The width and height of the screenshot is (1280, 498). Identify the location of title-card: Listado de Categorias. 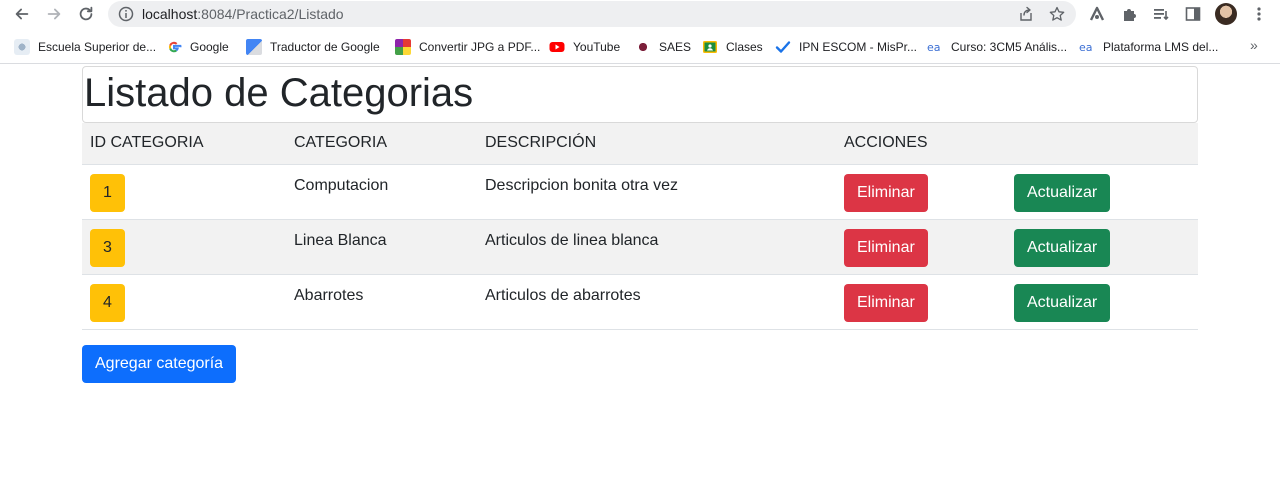
(640, 94).